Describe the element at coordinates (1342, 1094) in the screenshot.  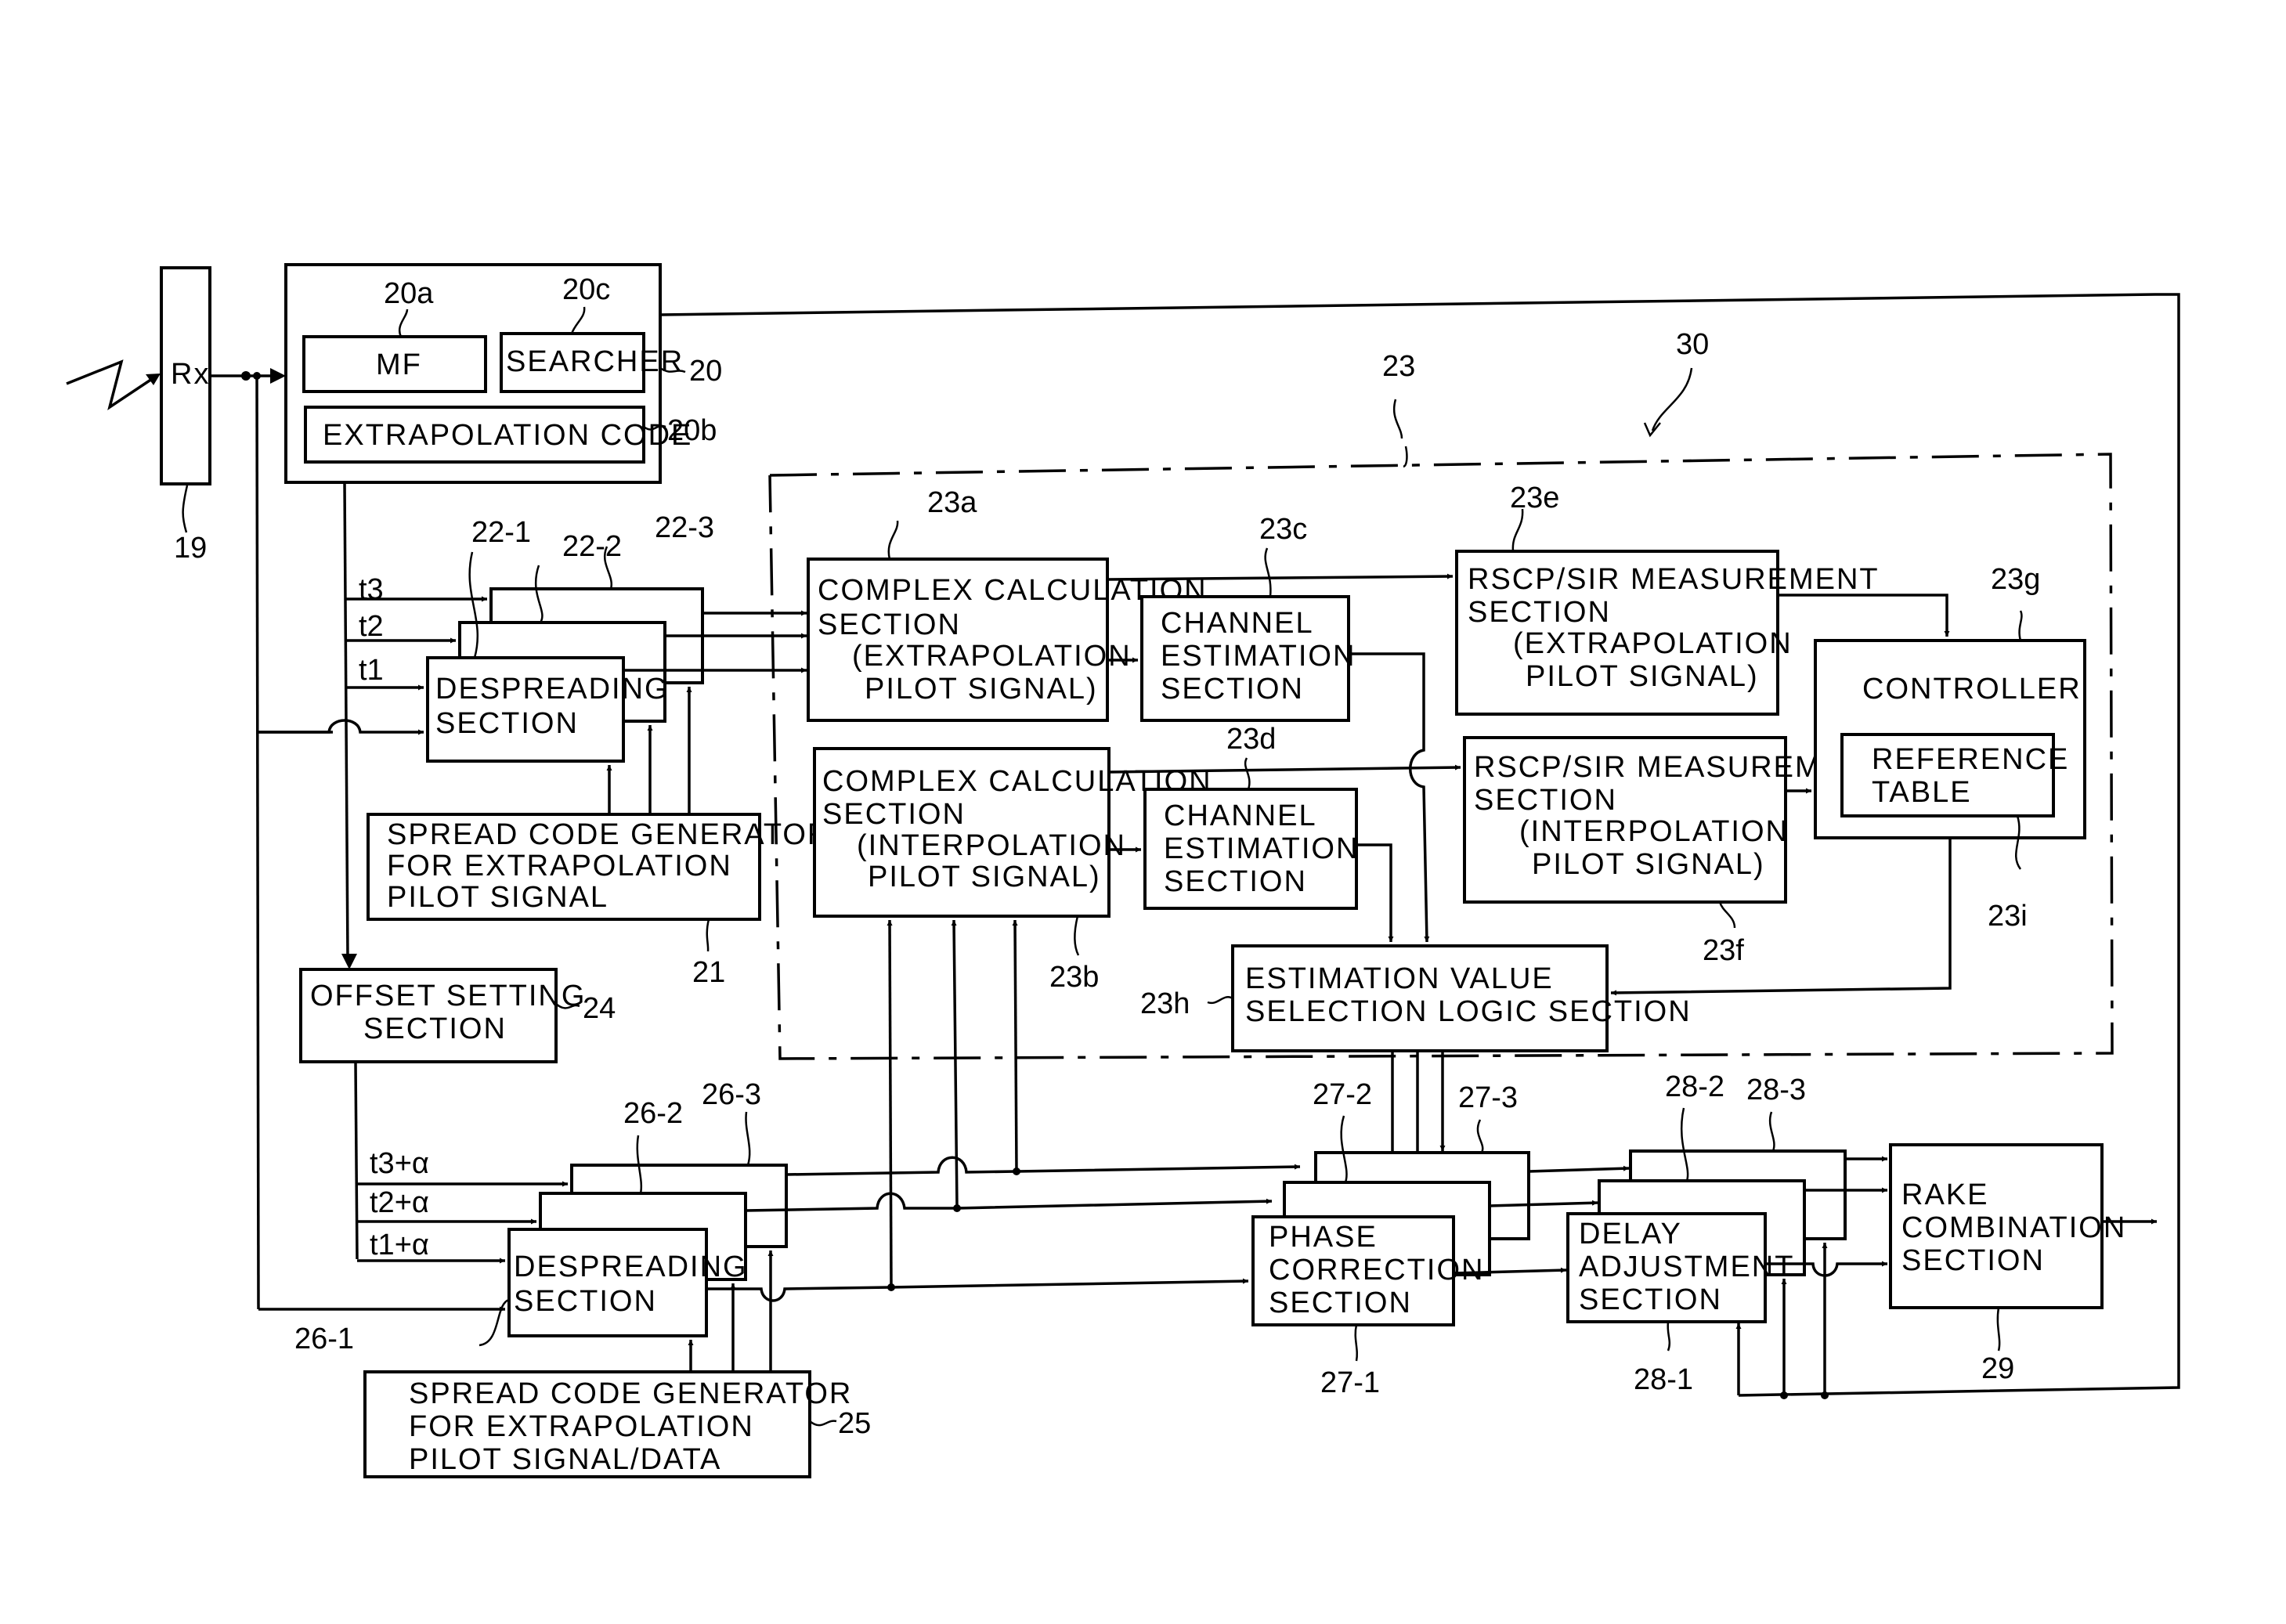
I see `ref-27-2: 27-2` at that location.